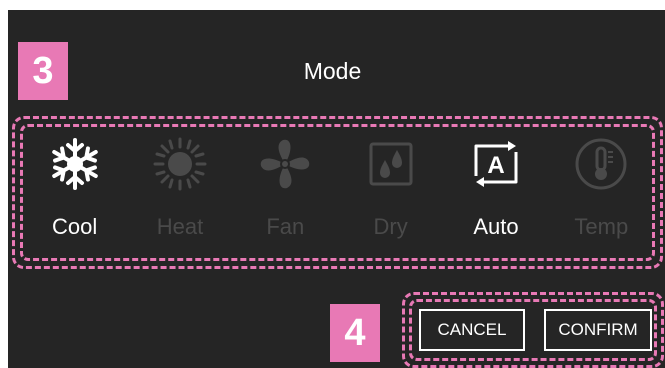 The width and height of the screenshot is (665, 368). I want to click on dialog-title: Mode, so click(332, 71).